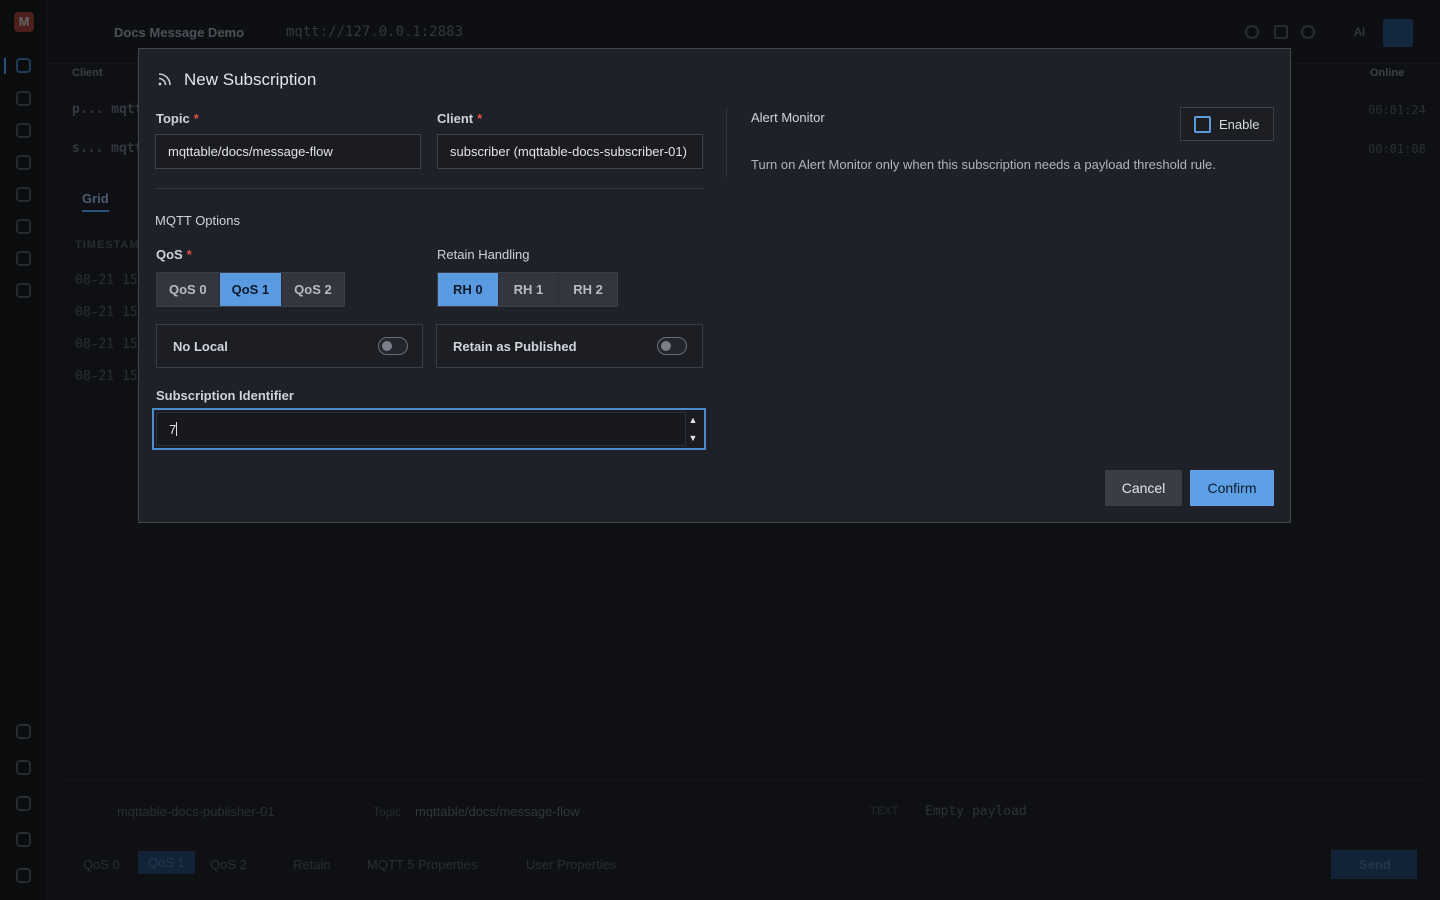 Image resolution: width=1440 pixels, height=900 pixels. I want to click on text-caret, so click(177, 429).